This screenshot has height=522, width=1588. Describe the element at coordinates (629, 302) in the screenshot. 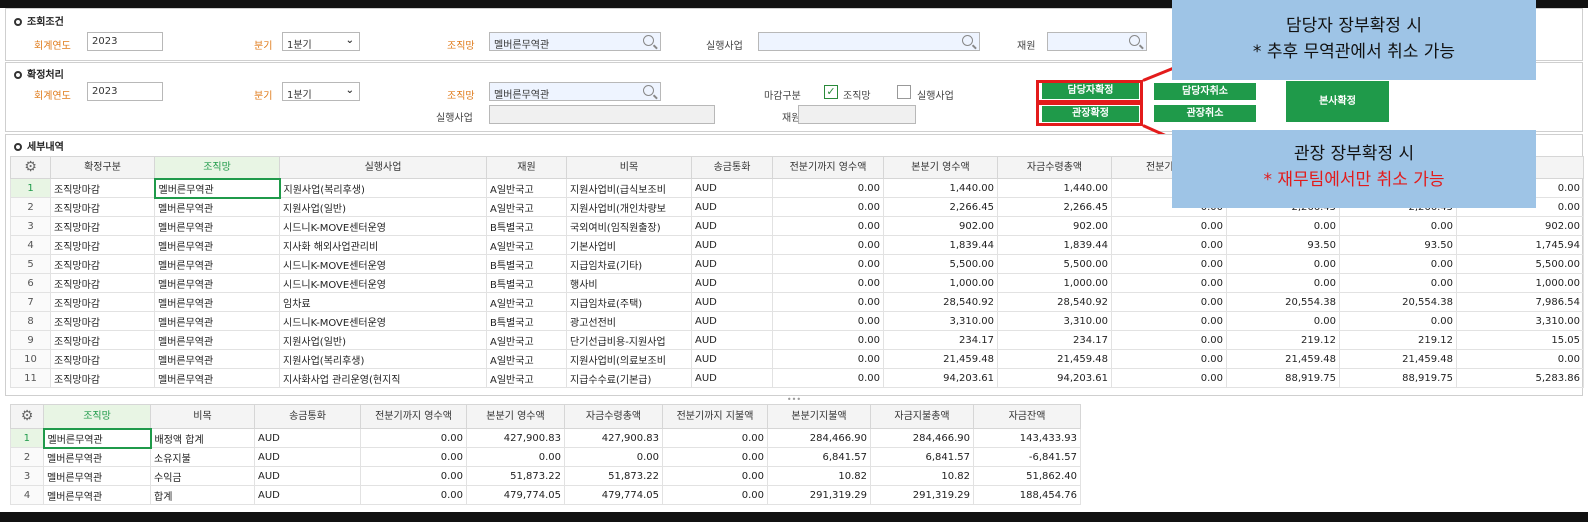

I see `cell-item: 지급임차료(주택)` at that location.